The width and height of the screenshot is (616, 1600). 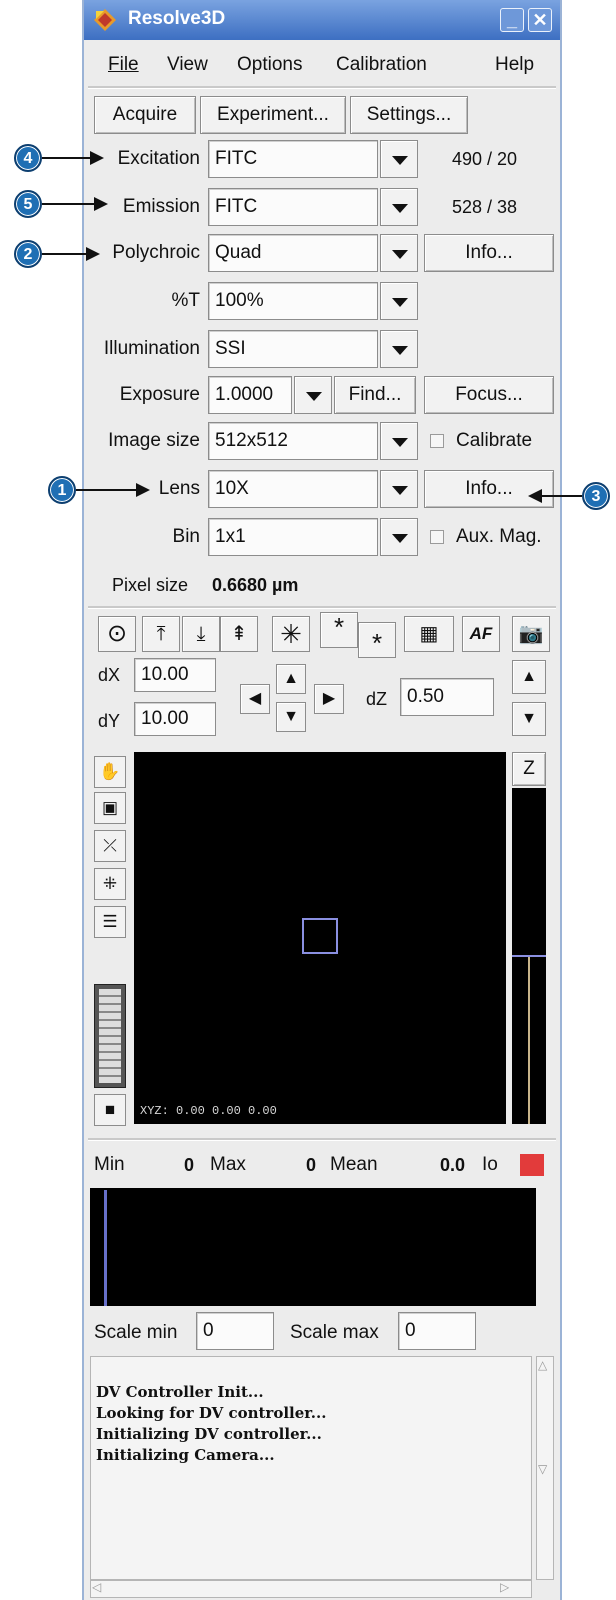 I want to click on center-target-icon: ⊙, so click(x=117, y=634).